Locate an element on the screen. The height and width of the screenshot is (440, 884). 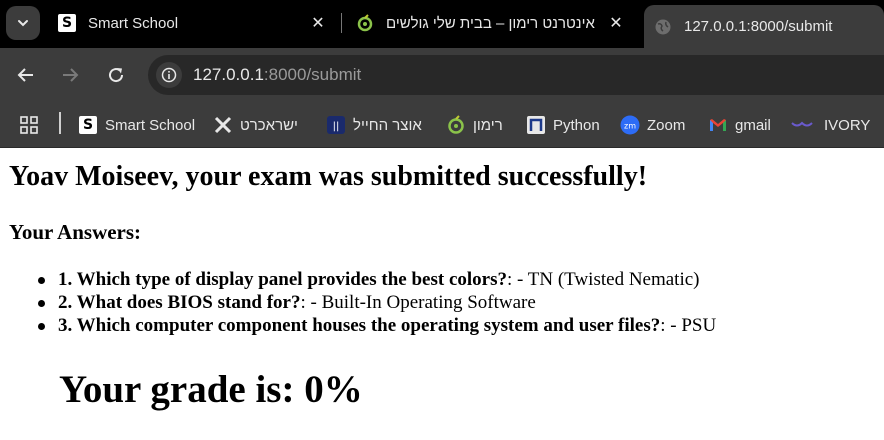
bookmark-label: רימון is located at coordinates (488, 125).